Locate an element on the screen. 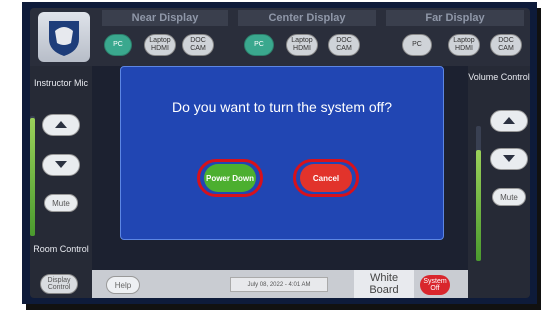 The width and height of the screenshot is (550, 312). mic-down-button is located at coordinates (61, 165).